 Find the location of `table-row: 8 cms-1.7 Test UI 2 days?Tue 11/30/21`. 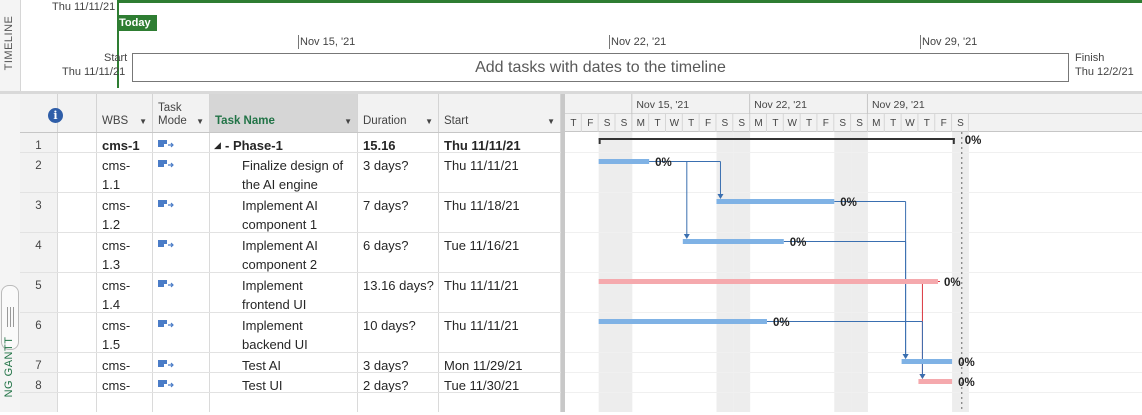

table-row: 8 cms-1.7 Test UI 2 days?Tue 11/30/21 is located at coordinates (290, 383).